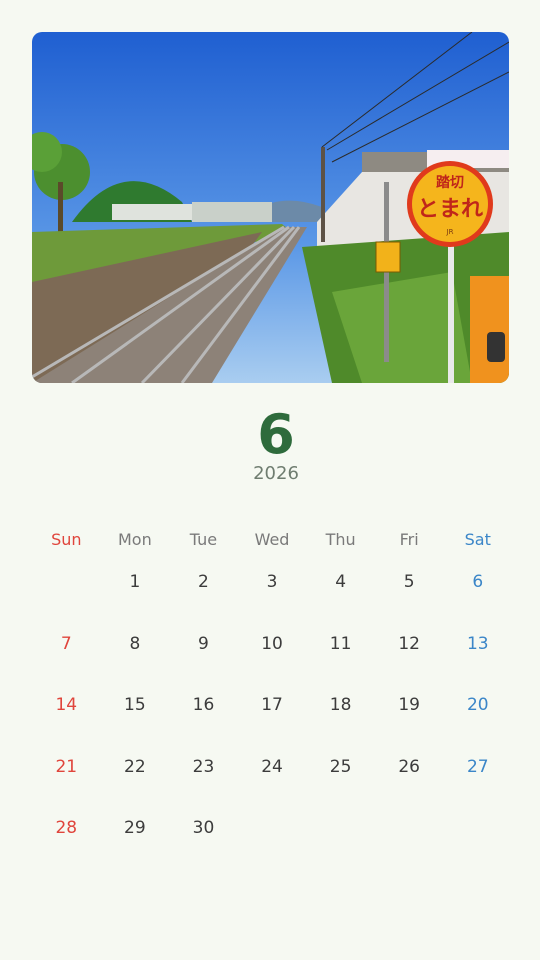  What do you see at coordinates (276, 434) in the screenshot?
I see `month-number: 6` at bounding box center [276, 434].